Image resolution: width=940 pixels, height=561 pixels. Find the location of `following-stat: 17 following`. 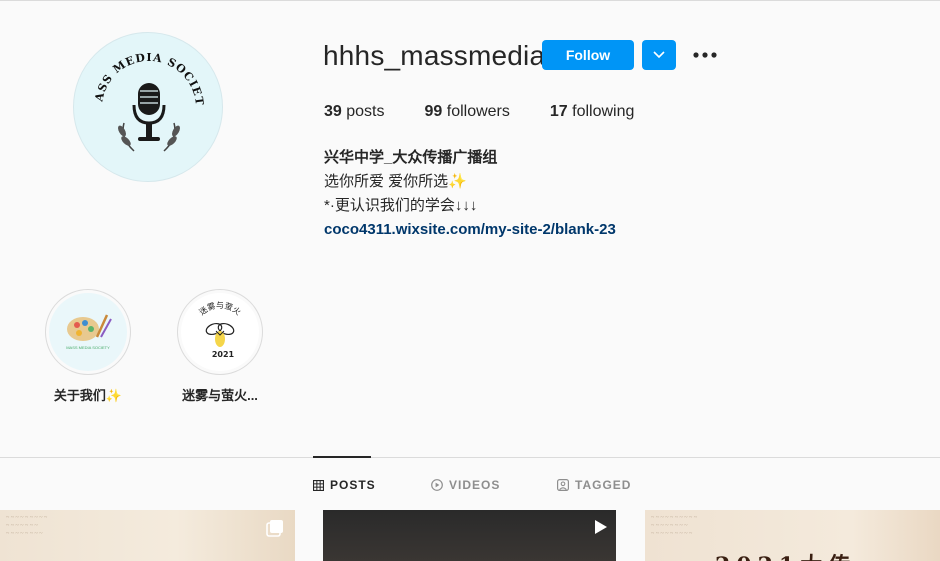

following-stat: 17 following is located at coordinates (592, 112).